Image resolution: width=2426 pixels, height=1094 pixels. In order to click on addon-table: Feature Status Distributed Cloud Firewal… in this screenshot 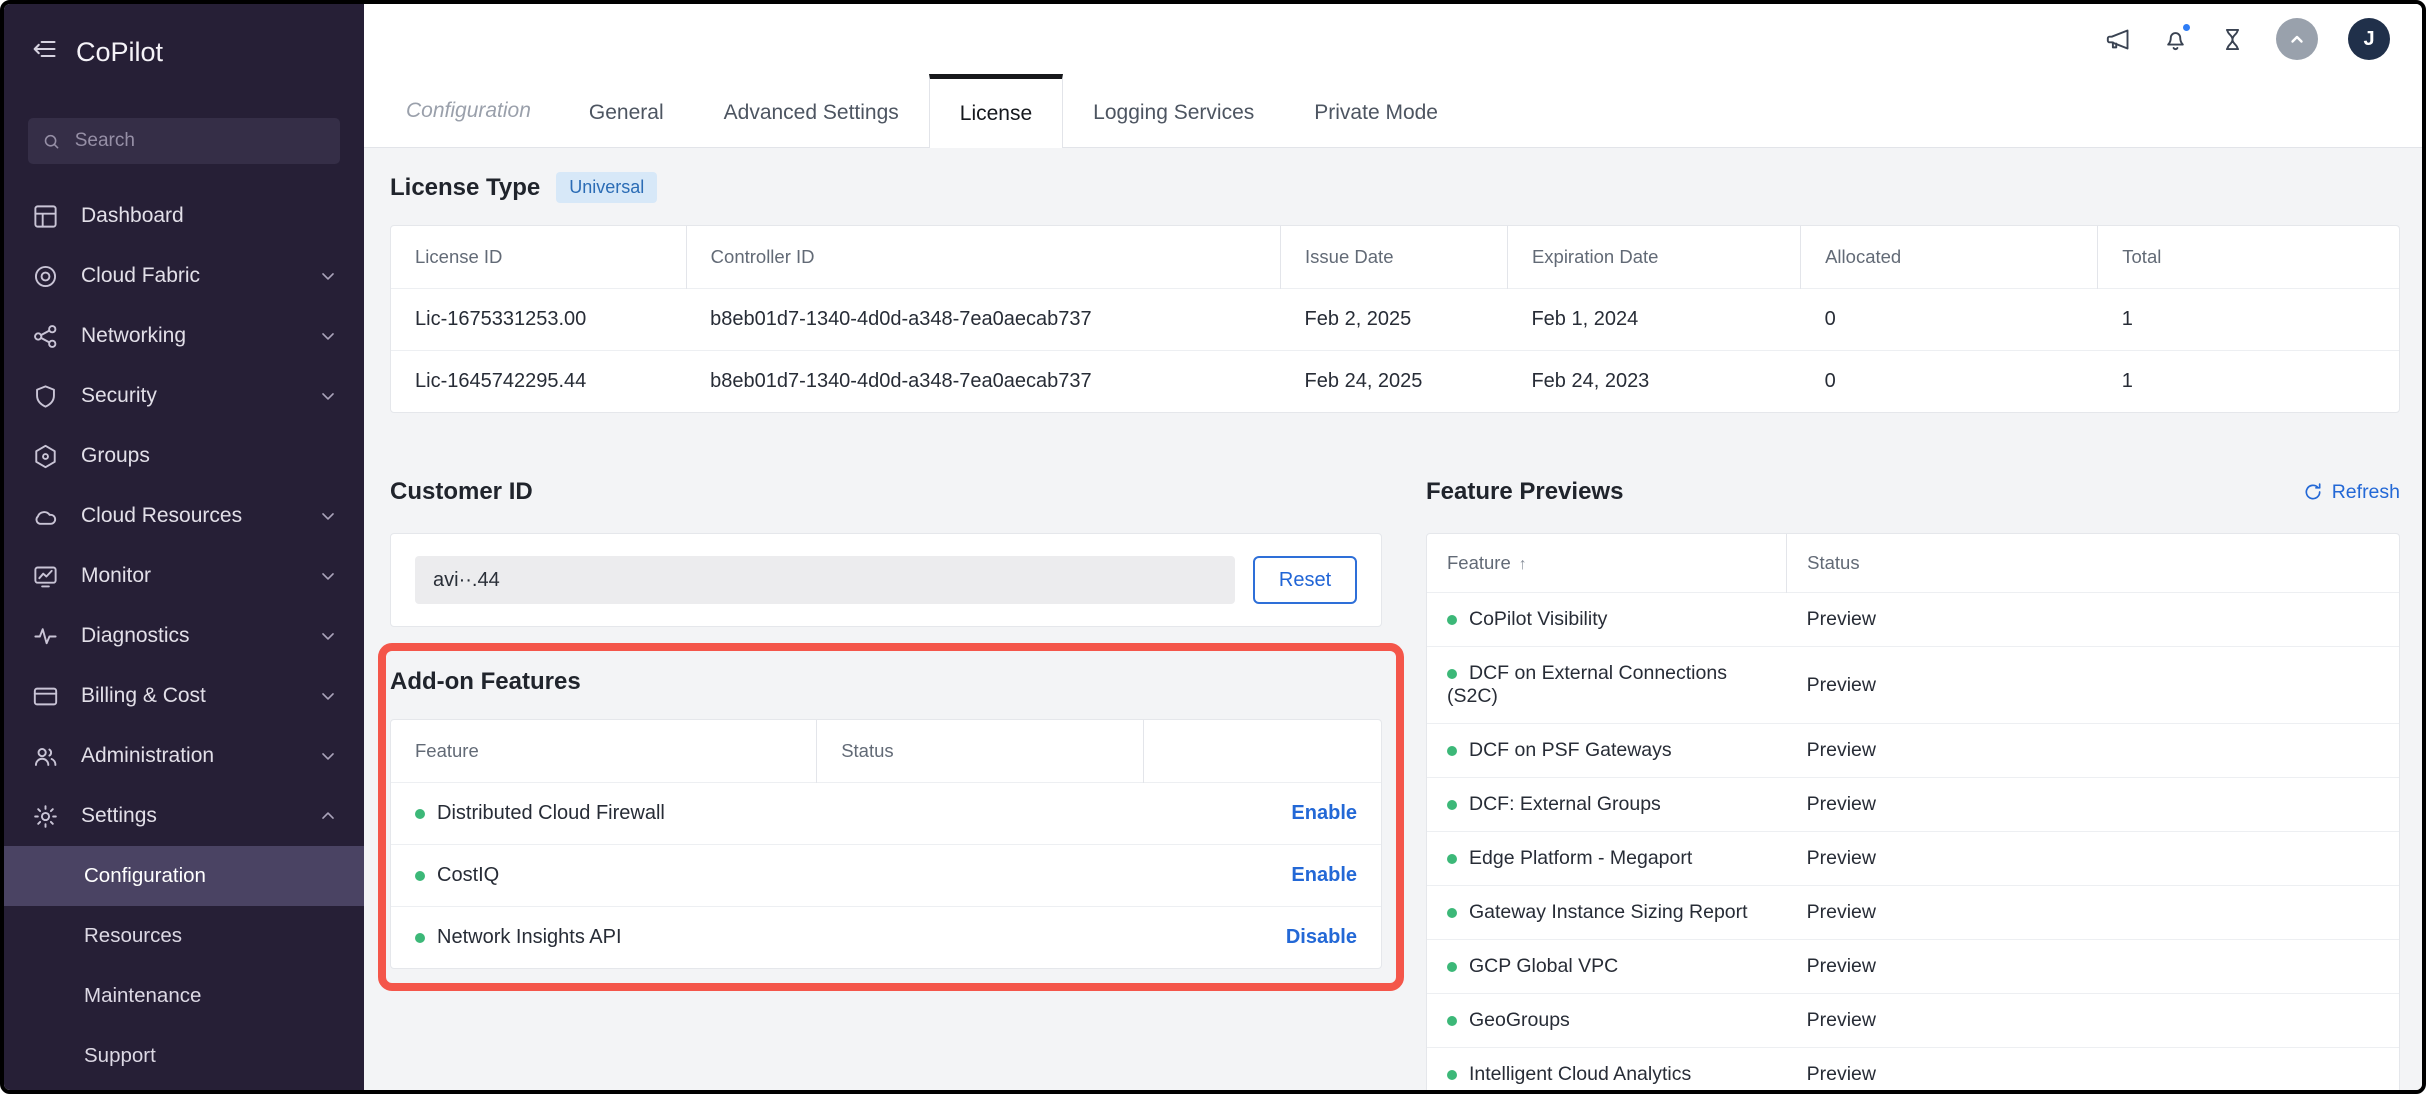, I will do `click(886, 844)`.